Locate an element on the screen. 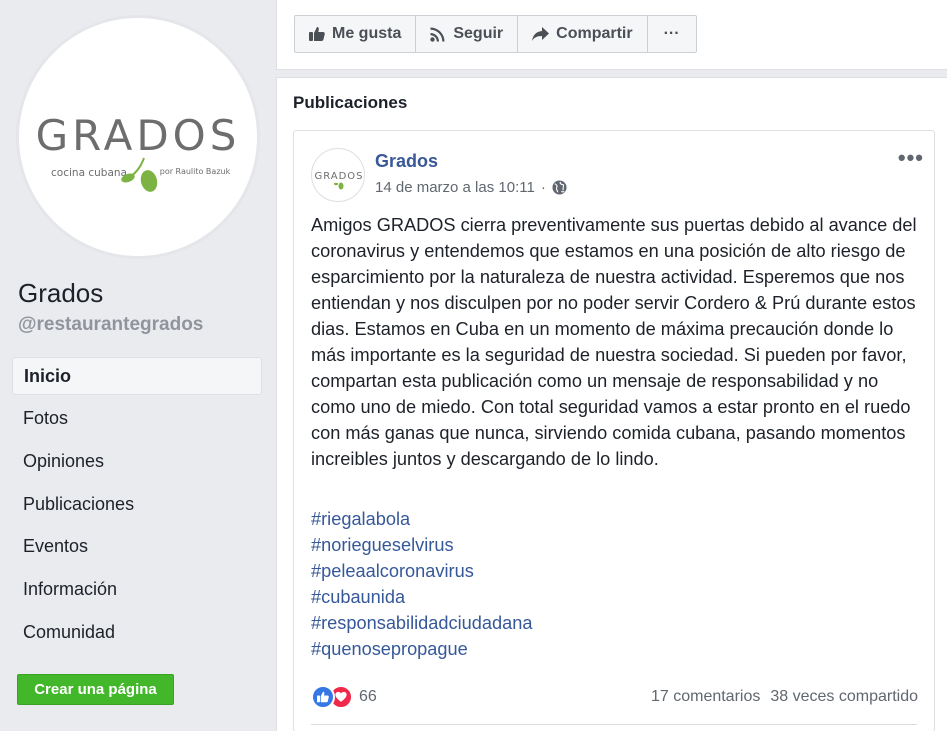 The height and width of the screenshot is (731, 947). svg-text: GRADOS is located at coordinates (338, 176).